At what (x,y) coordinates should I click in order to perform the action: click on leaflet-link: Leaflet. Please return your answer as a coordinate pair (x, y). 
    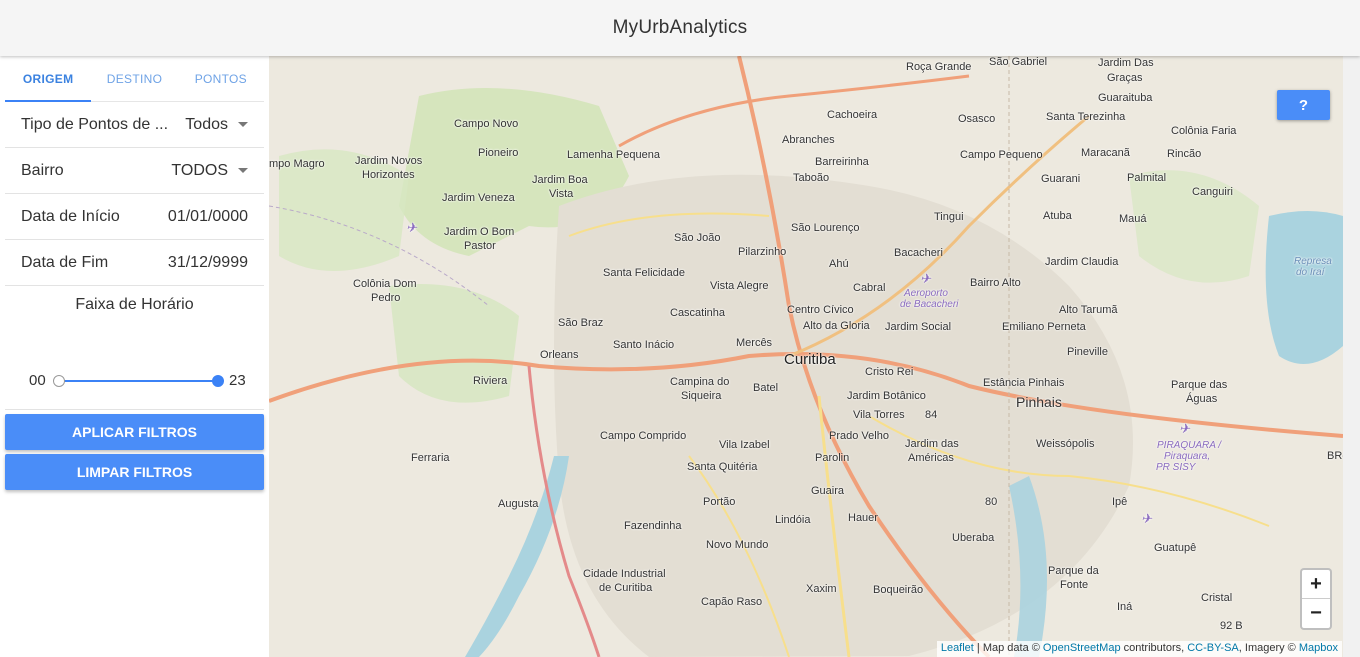
    Looking at the image, I should click on (957, 648).